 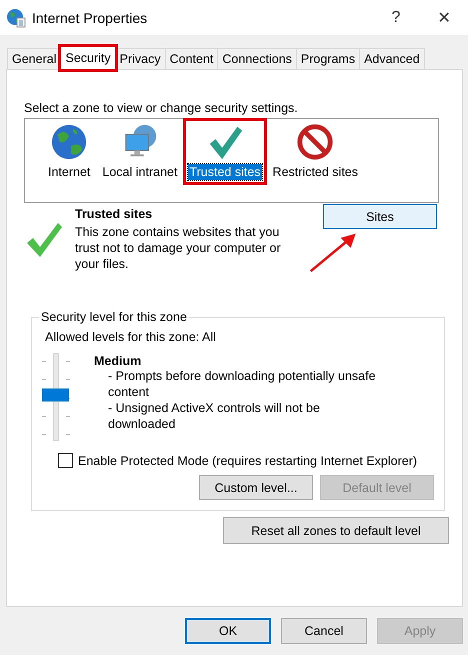 I want to click on sites-button: Sites, so click(x=380, y=216).